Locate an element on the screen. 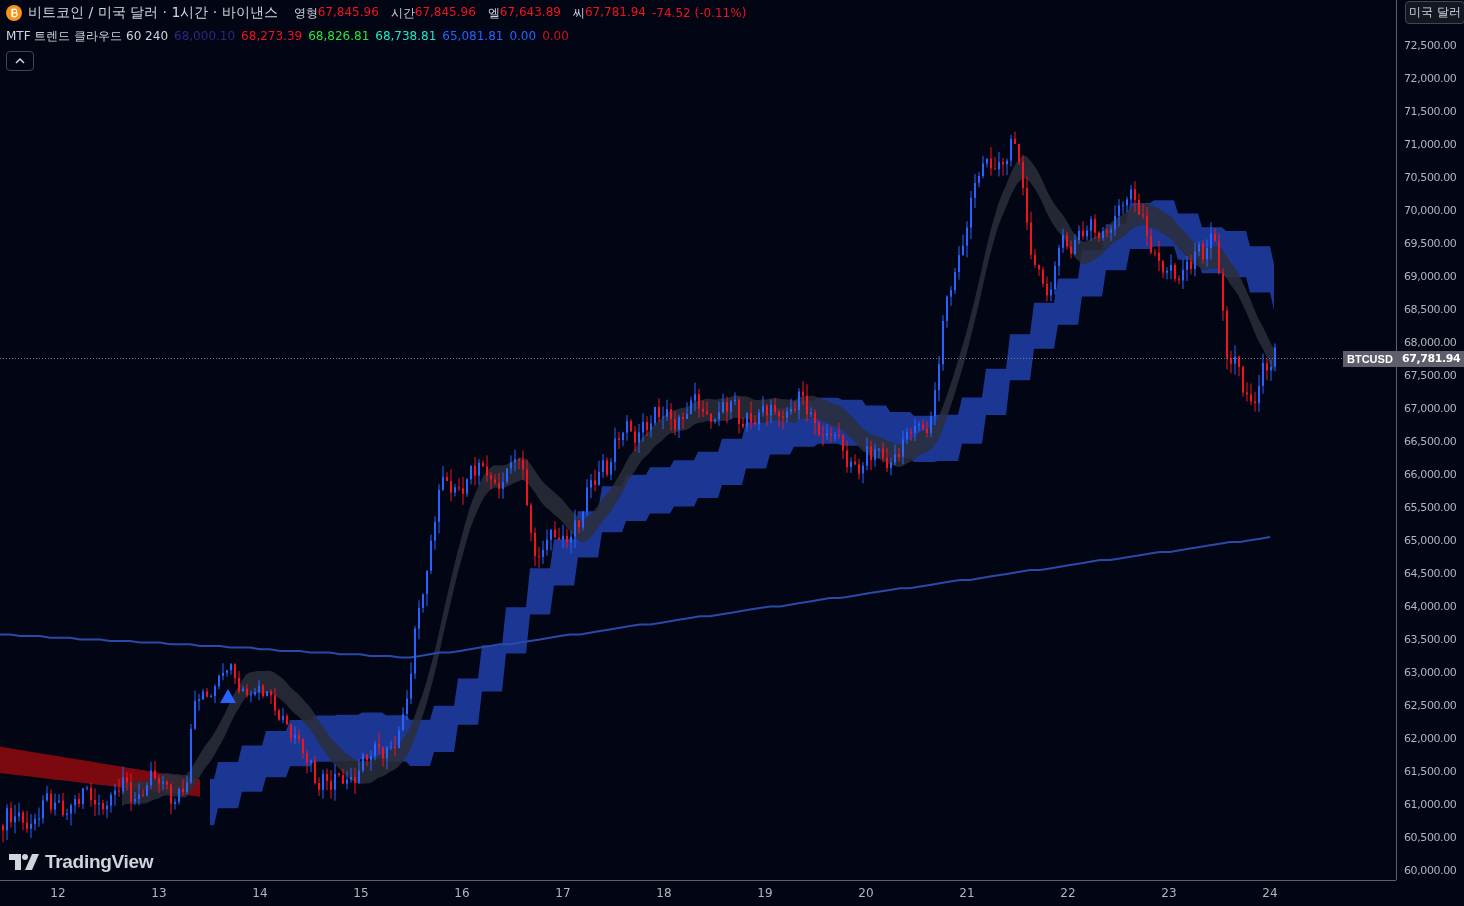 This screenshot has width=1464, height=906. time-label: 18 is located at coordinates (664, 893).